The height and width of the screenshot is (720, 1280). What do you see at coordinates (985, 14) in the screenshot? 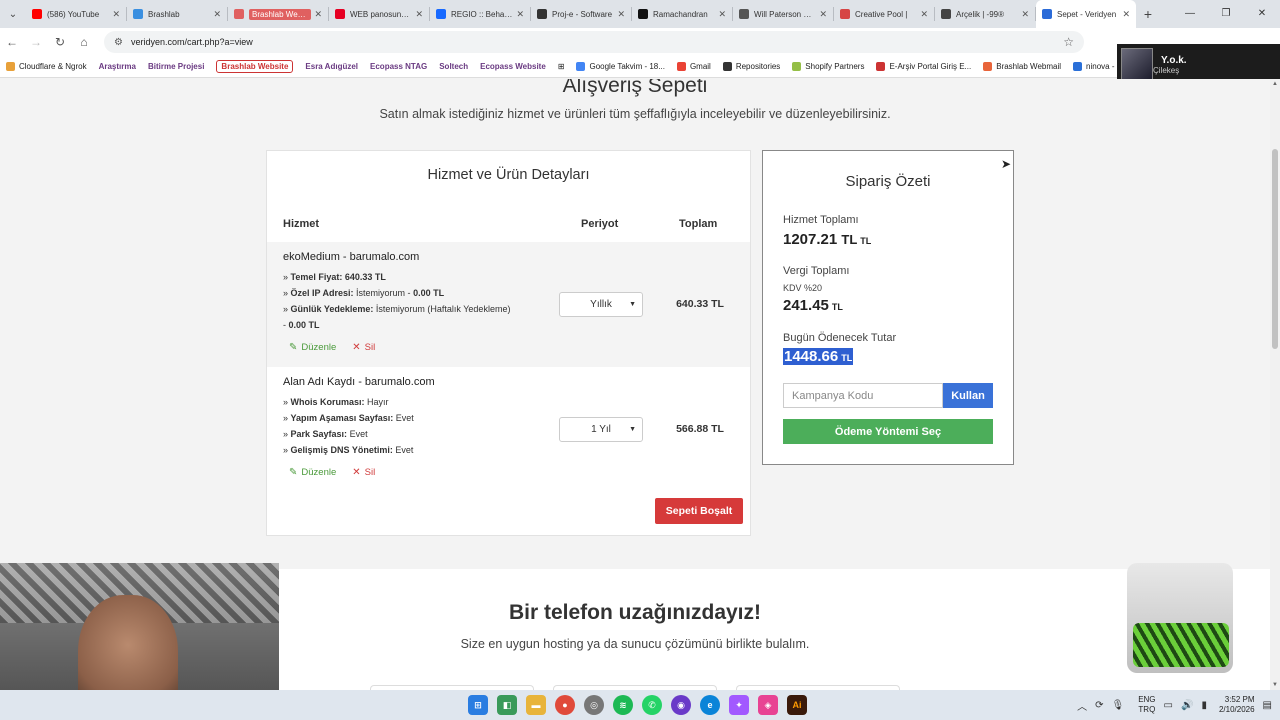
I see `browser-tab: Arçelik | -99® ✕` at bounding box center [985, 14].